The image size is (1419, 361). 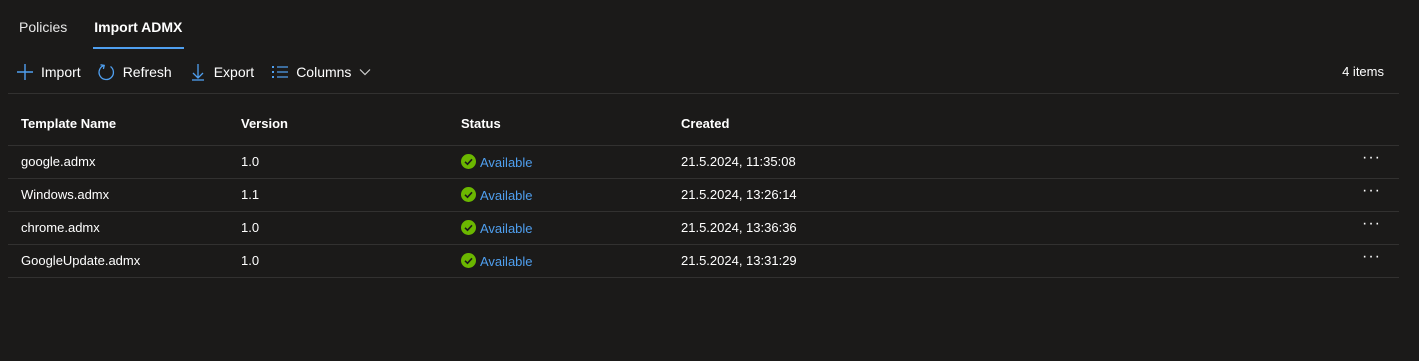 What do you see at coordinates (280, 72) in the screenshot?
I see `list-columns-icon` at bounding box center [280, 72].